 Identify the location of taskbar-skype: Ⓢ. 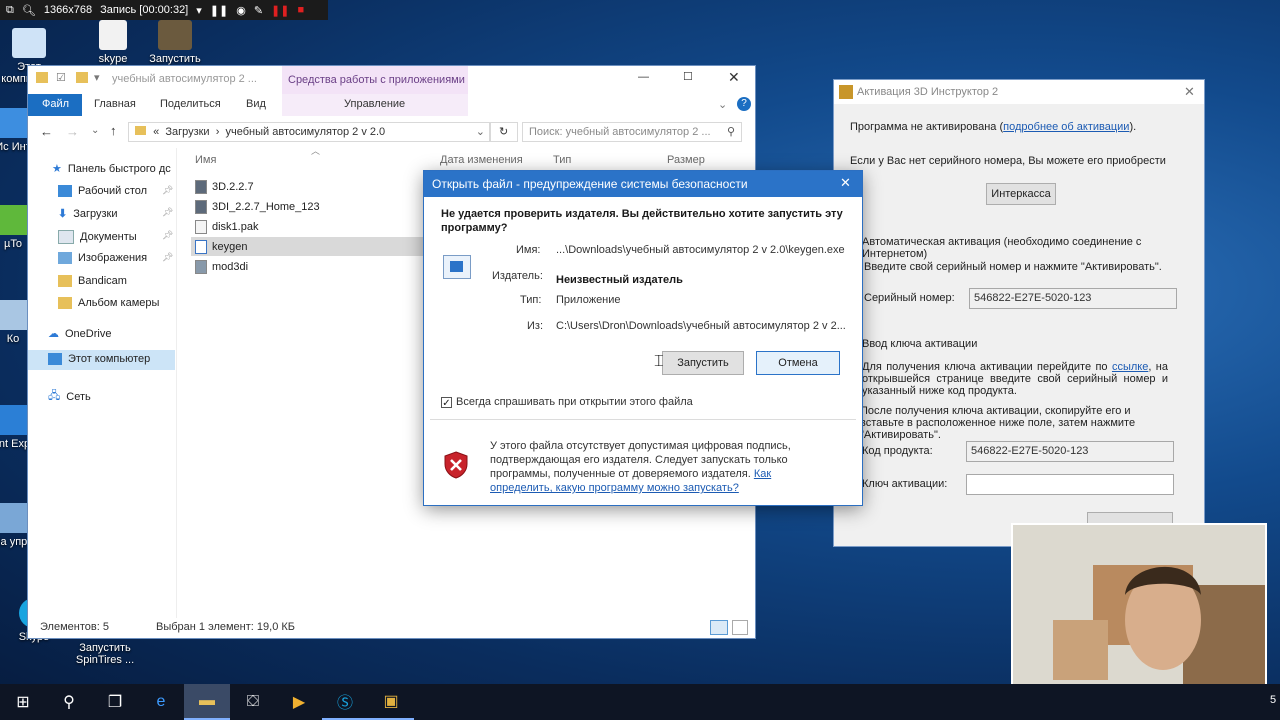
(345, 702).